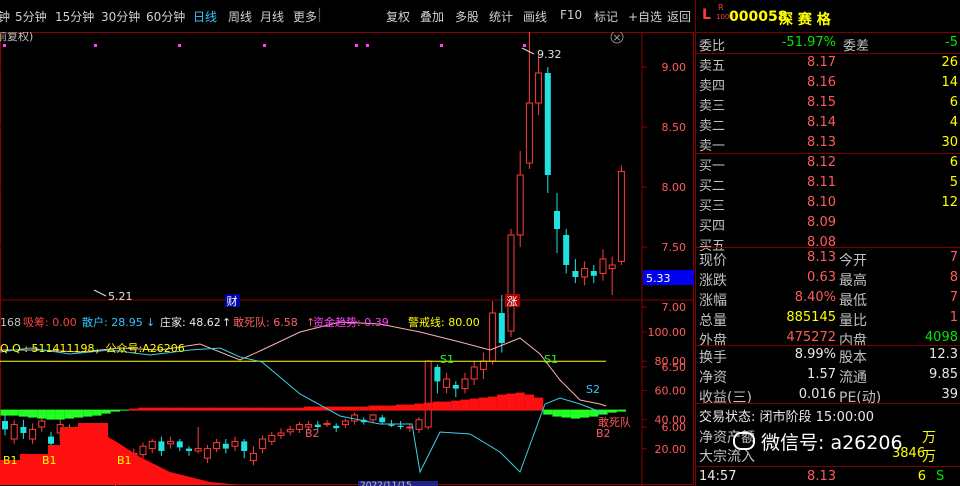  What do you see at coordinates (853, 281) in the screenshot?
I see `stat-l2-1: 最高` at bounding box center [853, 281].